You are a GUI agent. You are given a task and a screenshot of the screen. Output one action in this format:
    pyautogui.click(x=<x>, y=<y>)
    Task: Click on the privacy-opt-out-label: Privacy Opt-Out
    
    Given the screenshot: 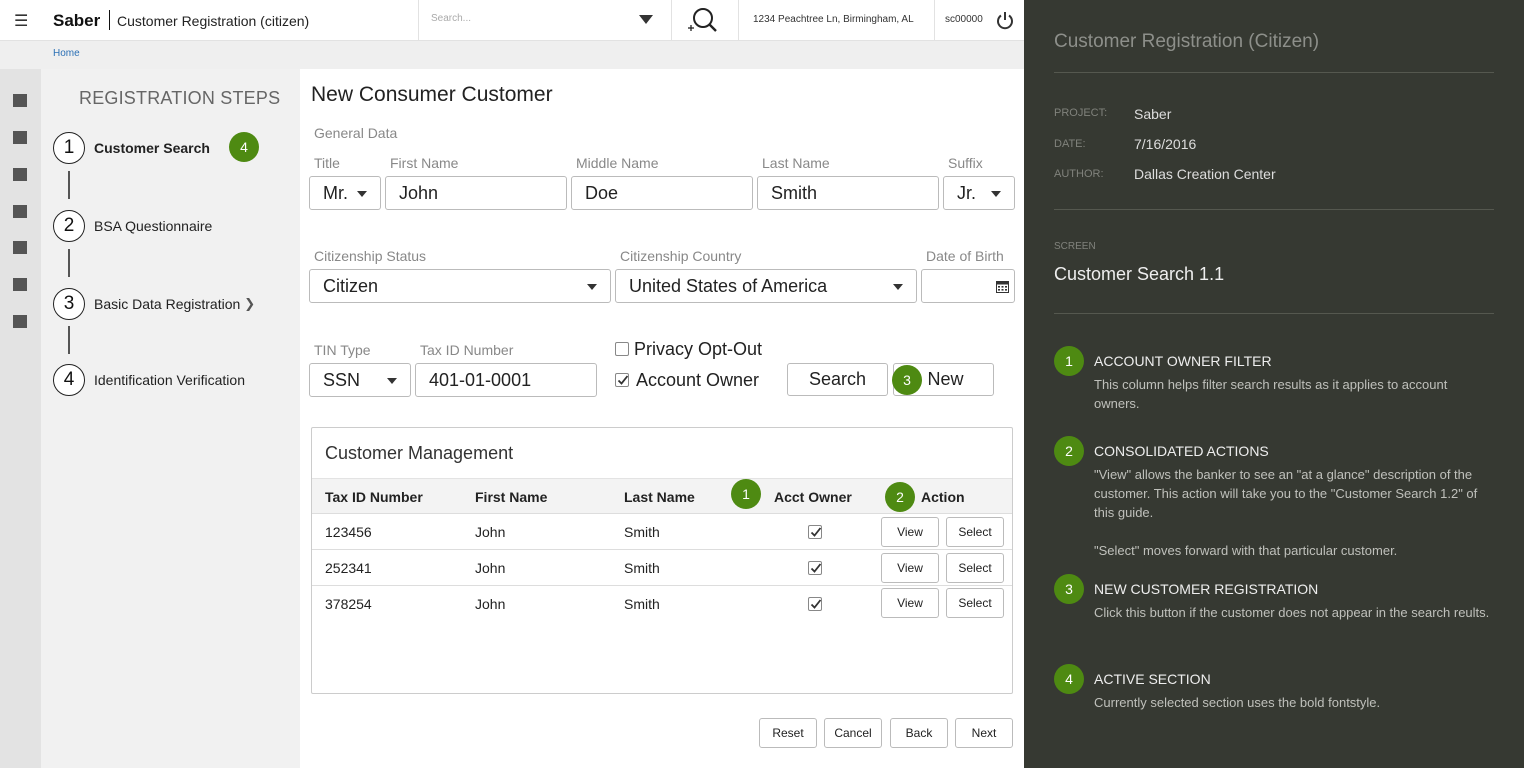 What is the action you would take?
    pyautogui.click(x=698, y=349)
    